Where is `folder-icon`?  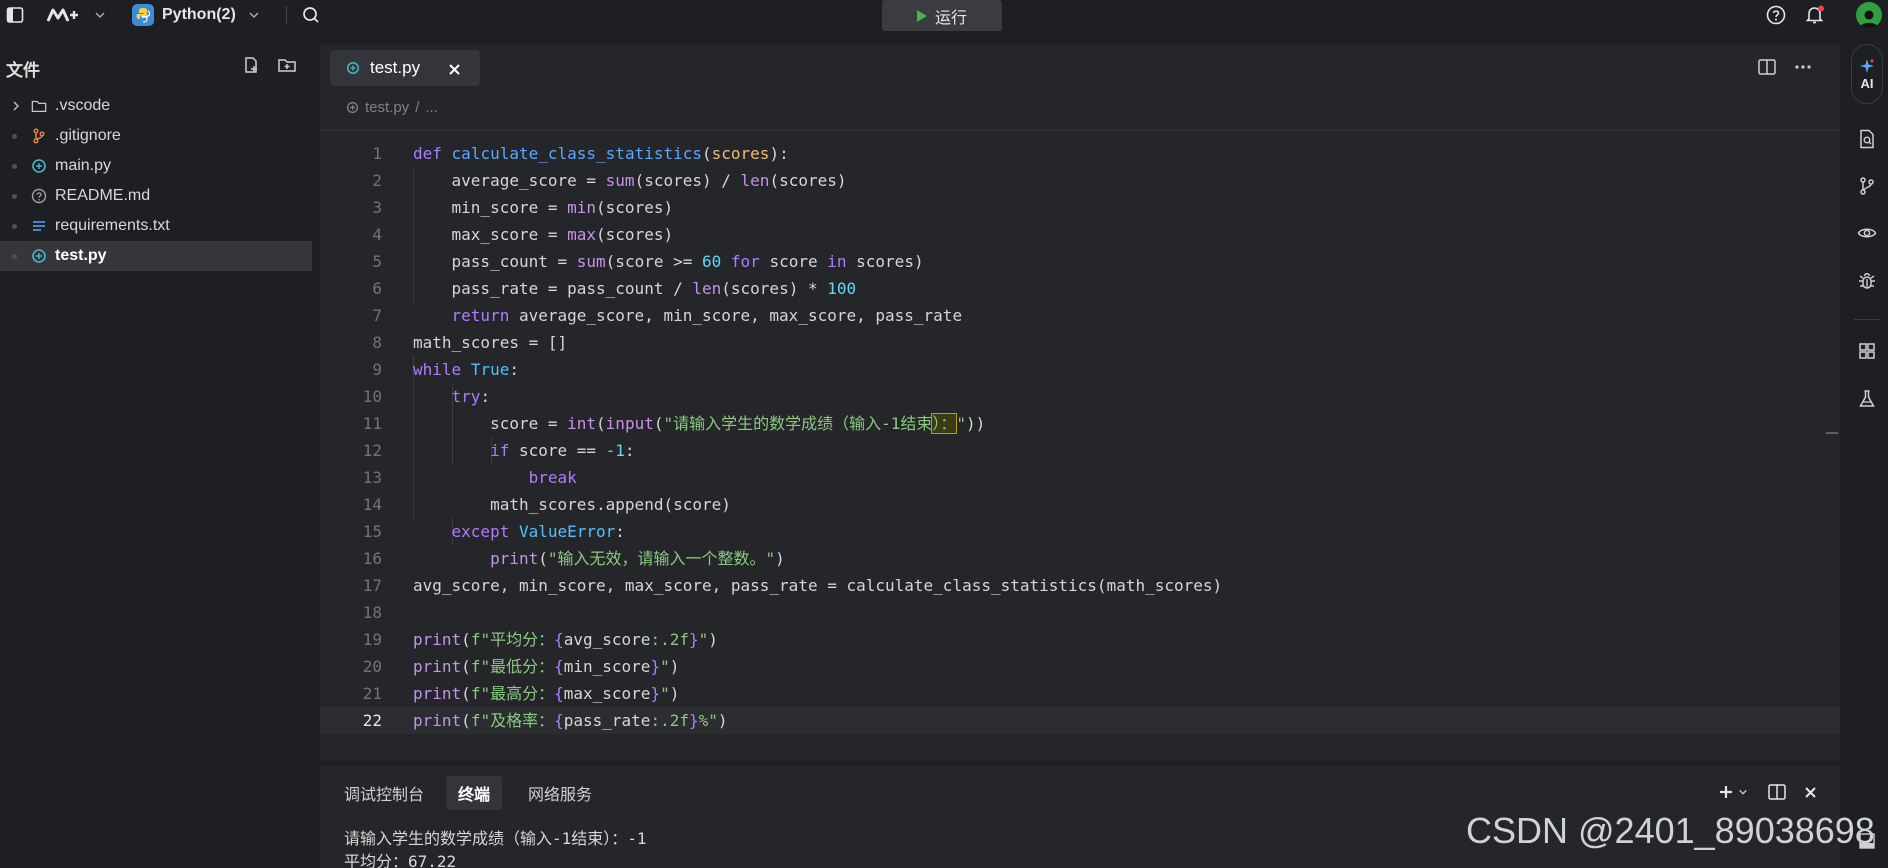 folder-icon is located at coordinates (39, 106).